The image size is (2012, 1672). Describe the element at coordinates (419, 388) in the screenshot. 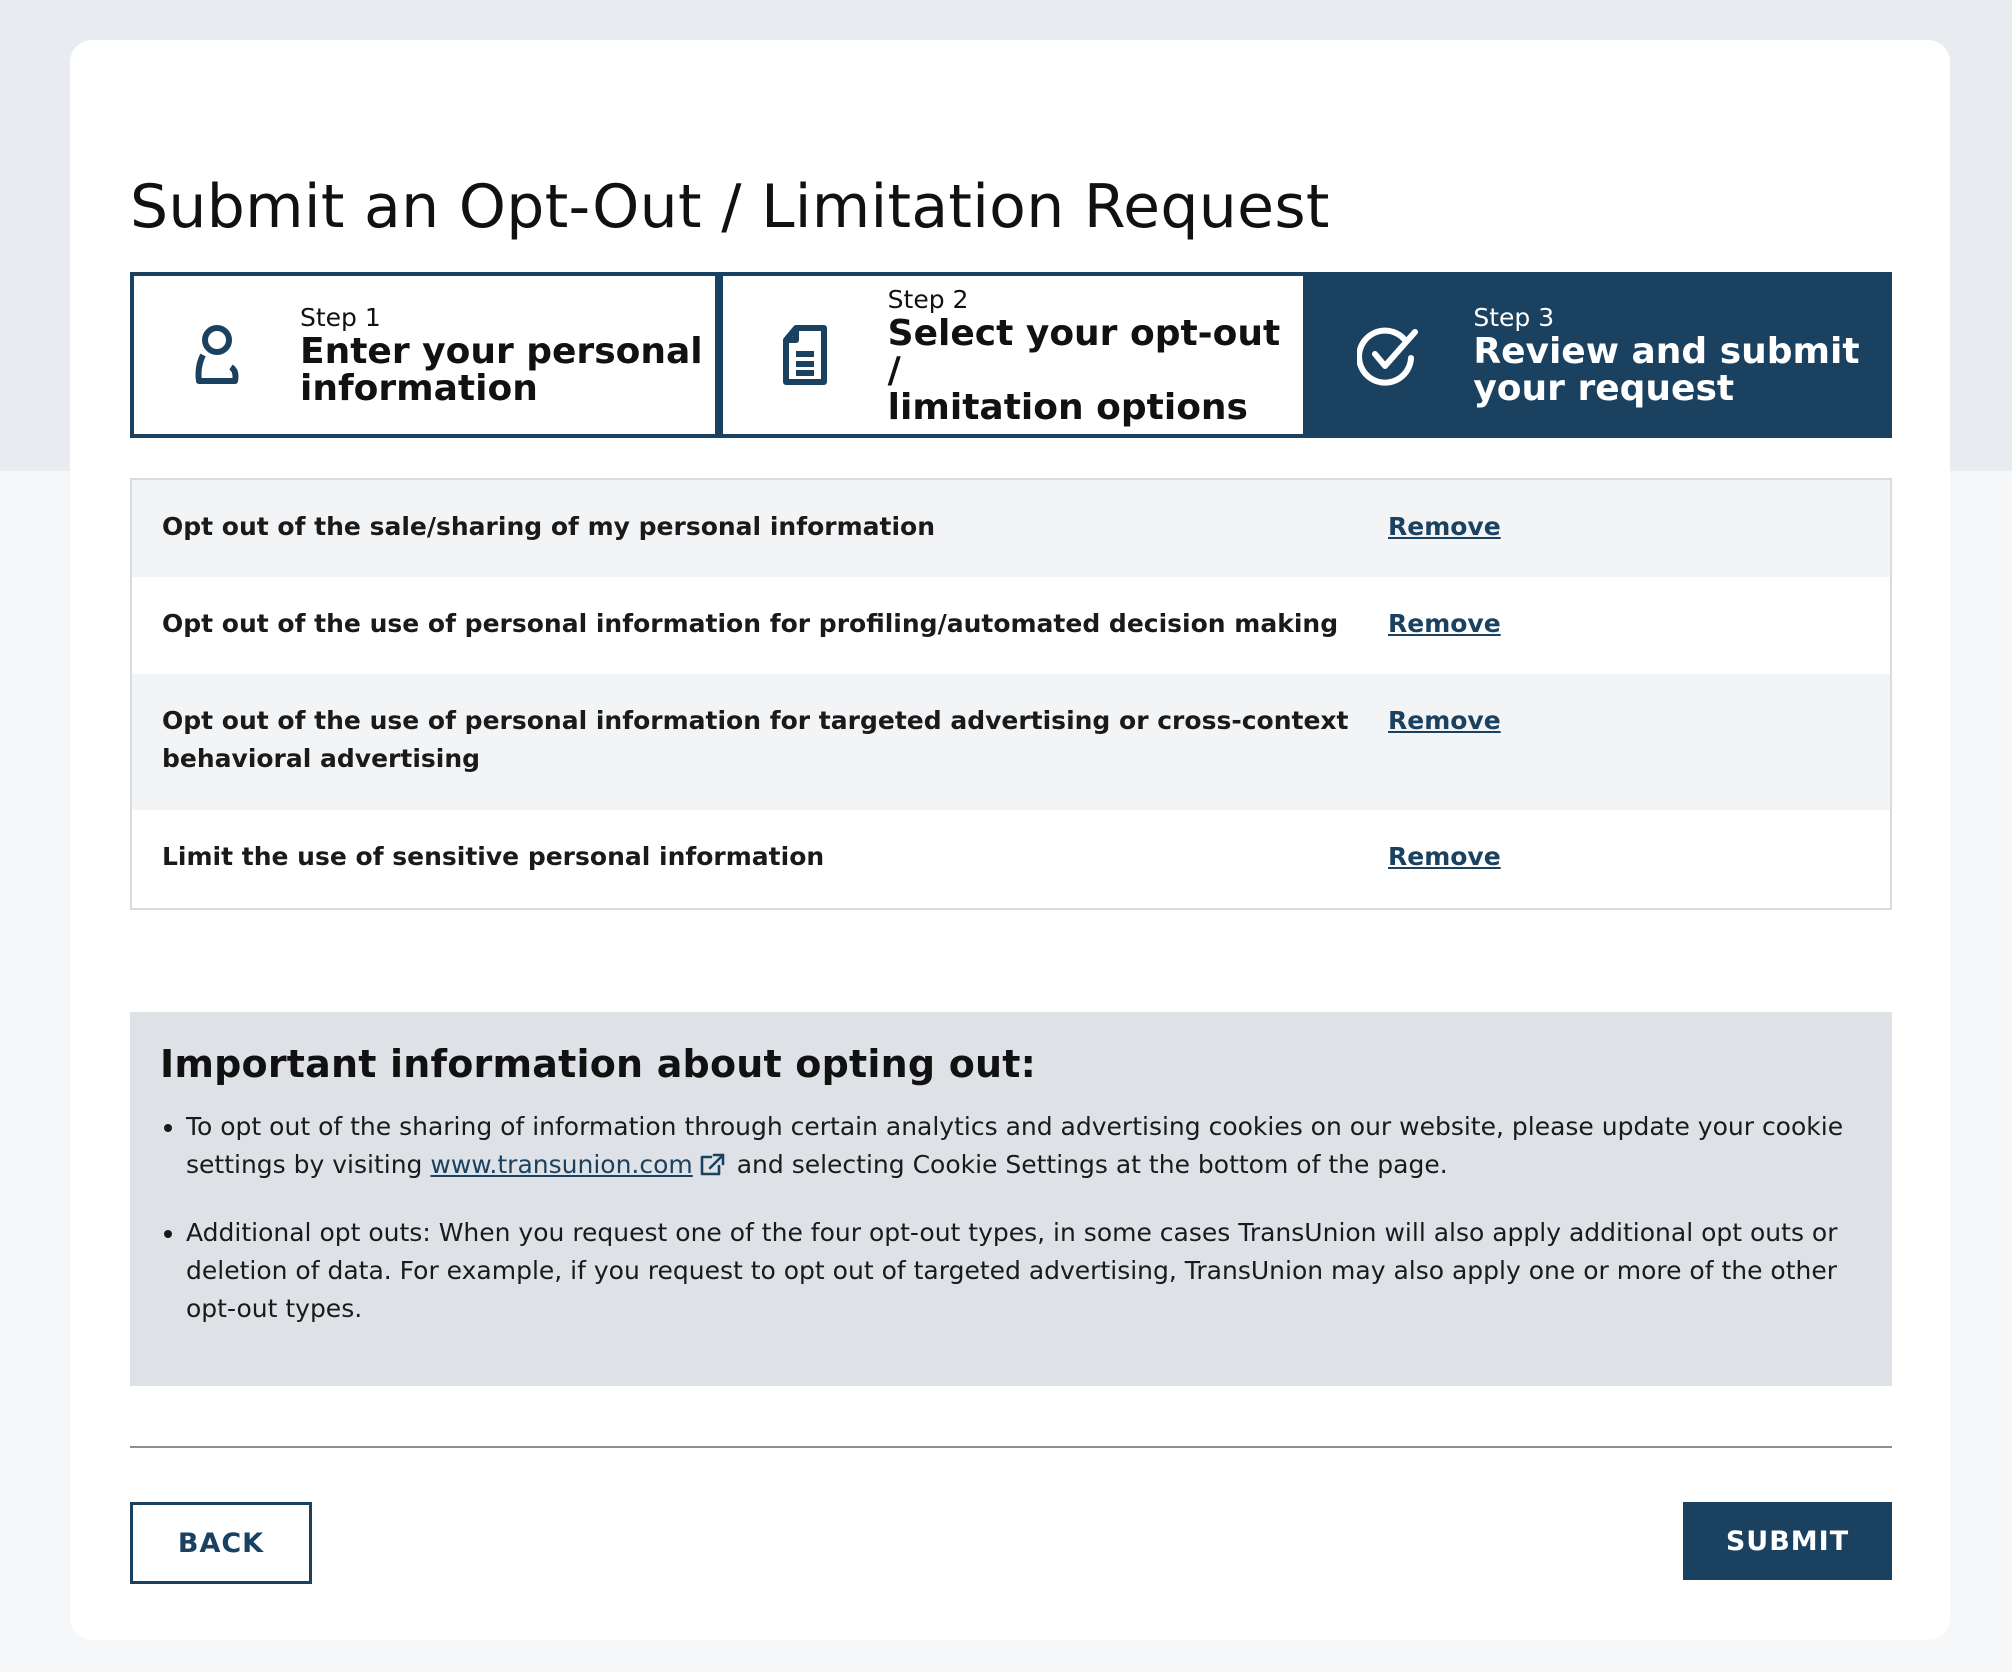

I see `step-1-title-line2: information` at that location.